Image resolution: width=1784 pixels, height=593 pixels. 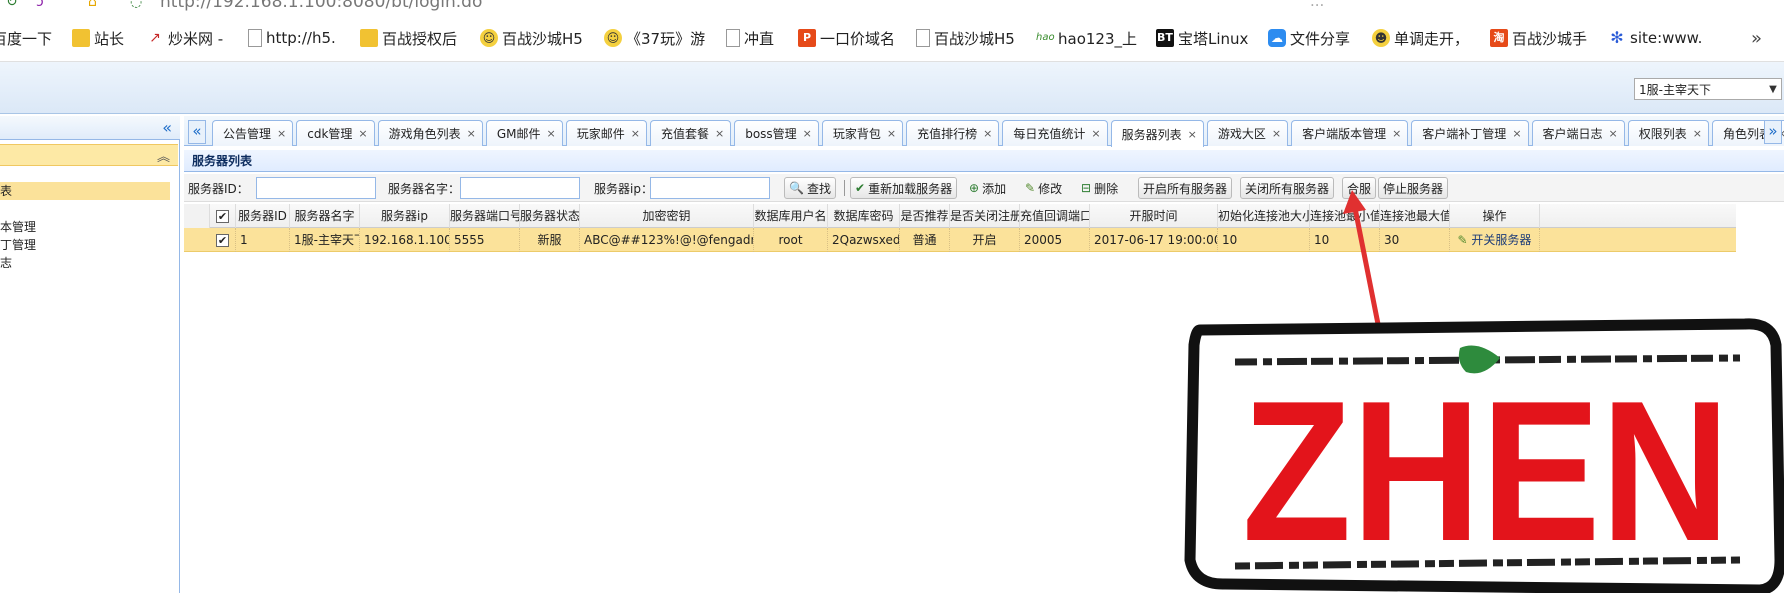 I want to click on bookmark-item: http://h5., so click(x=292, y=38).